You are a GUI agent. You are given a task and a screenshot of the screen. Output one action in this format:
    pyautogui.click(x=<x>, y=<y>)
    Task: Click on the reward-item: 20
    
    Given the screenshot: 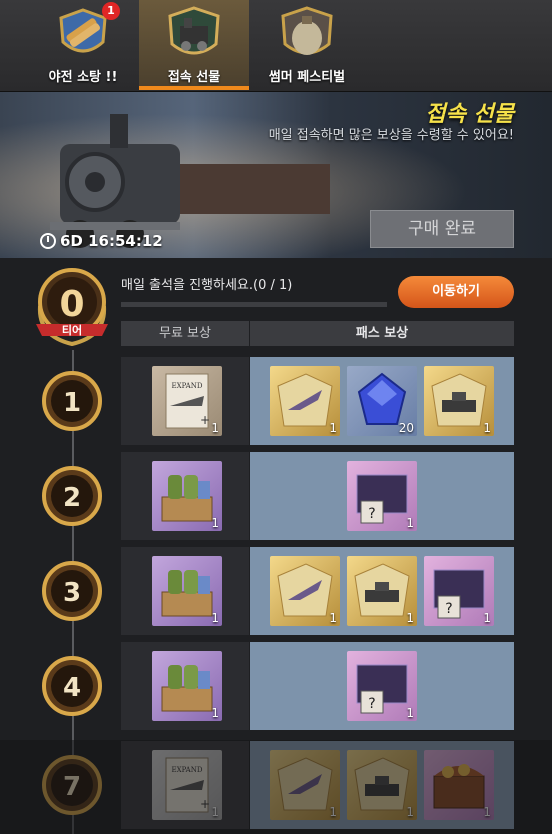 What is the action you would take?
    pyautogui.click(x=382, y=401)
    